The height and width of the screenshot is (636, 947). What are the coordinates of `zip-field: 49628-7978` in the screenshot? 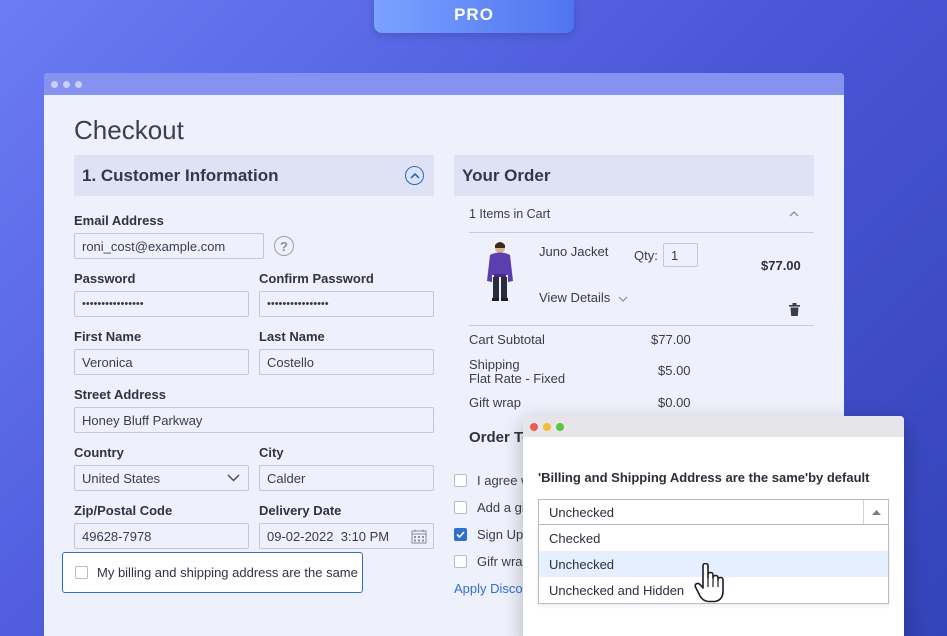 It's located at (161, 536).